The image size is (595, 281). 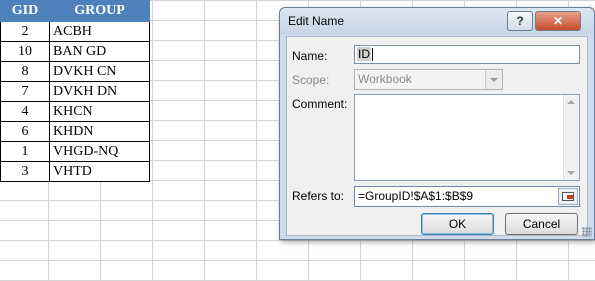 I want to click on cell-group: DVKH CN, so click(x=99, y=71).